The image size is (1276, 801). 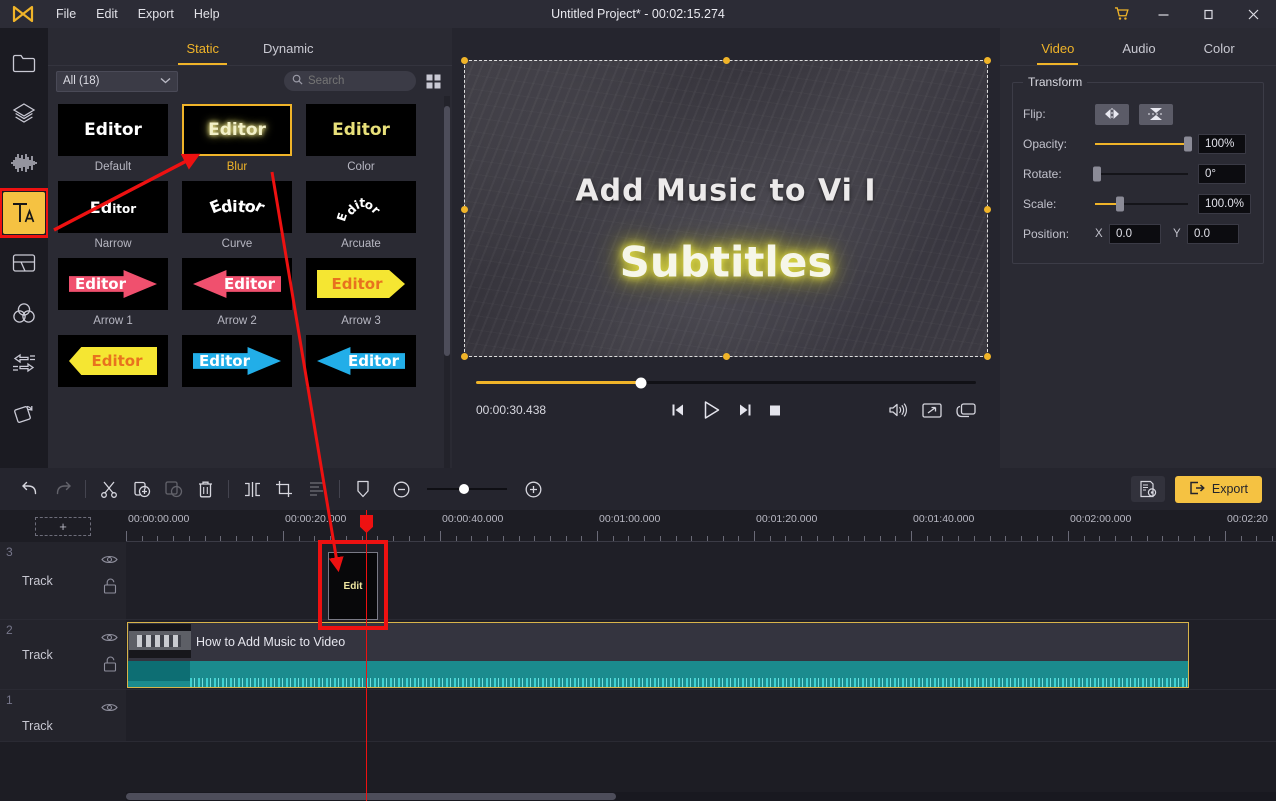 I want to click on rotate-slider-knob, so click(x=1096, y=174).